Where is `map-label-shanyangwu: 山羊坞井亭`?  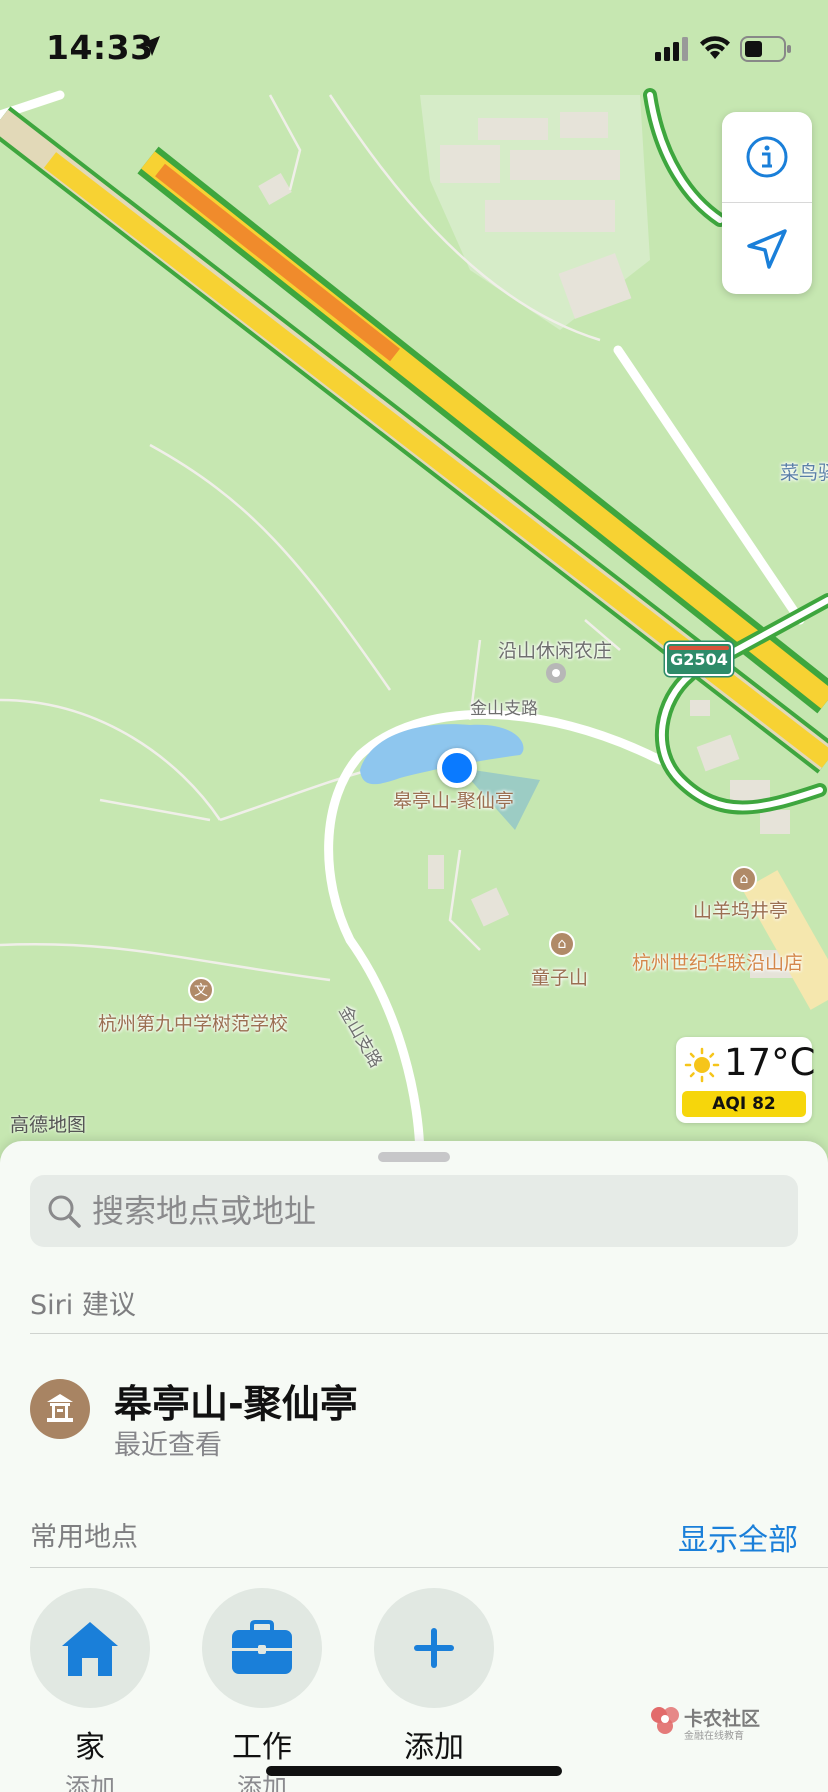 map-label-shanyangwu: 山羊坞井亭 is located at coordinates (740, 909).